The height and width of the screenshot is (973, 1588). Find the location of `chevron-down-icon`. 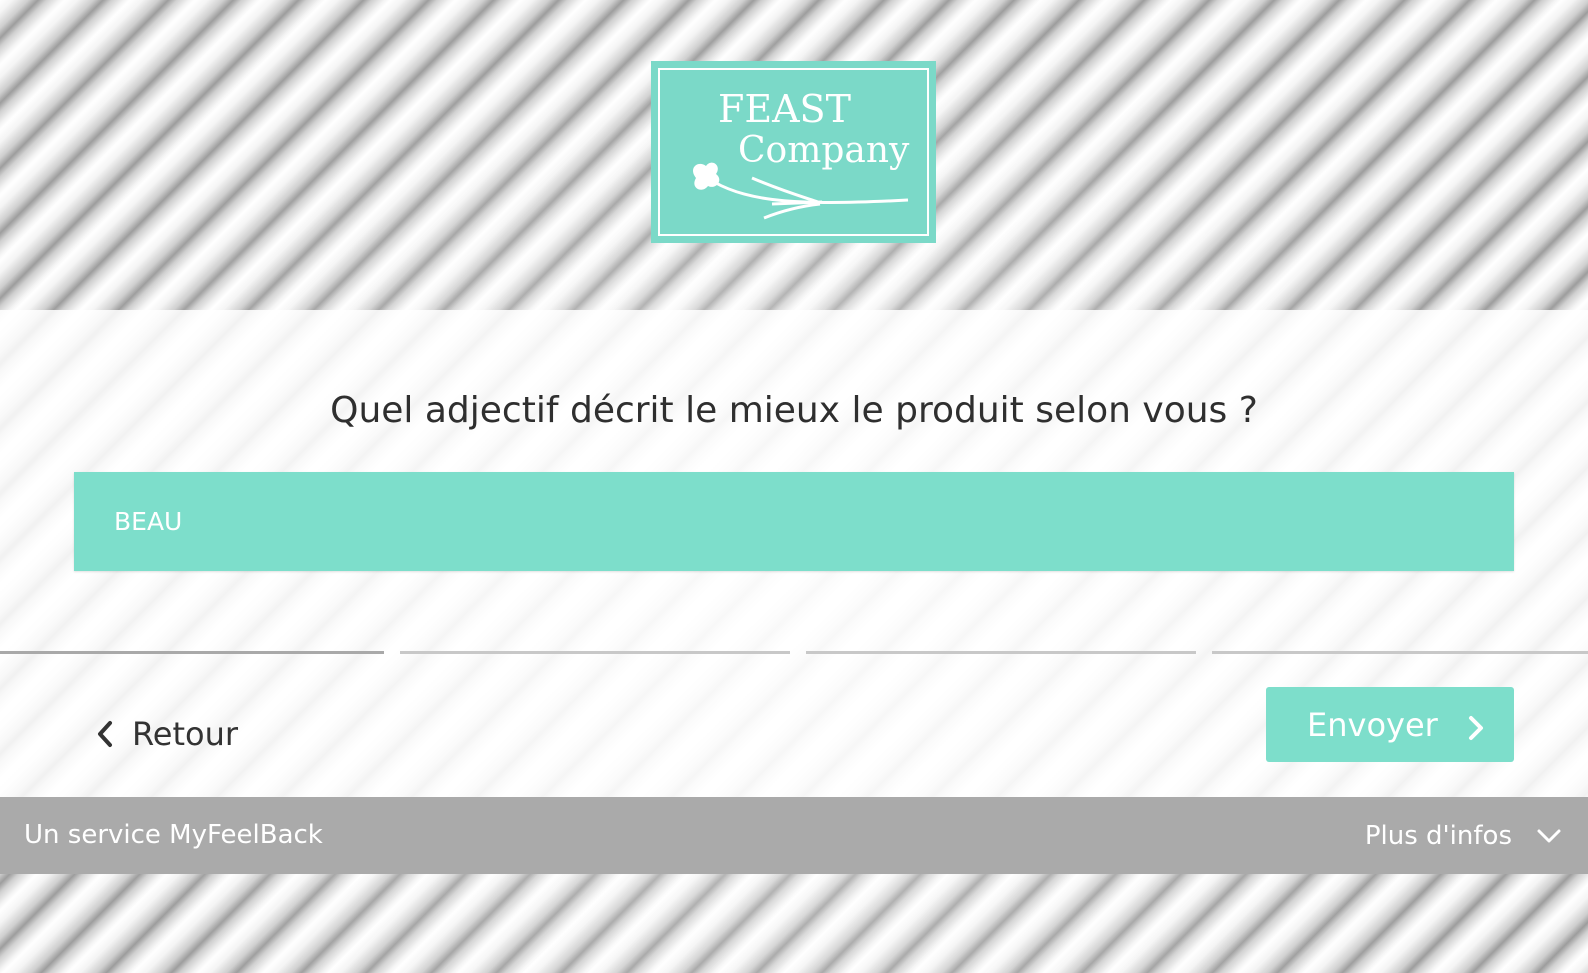

chevron-down-icon is located at coordinates (1549, 835).